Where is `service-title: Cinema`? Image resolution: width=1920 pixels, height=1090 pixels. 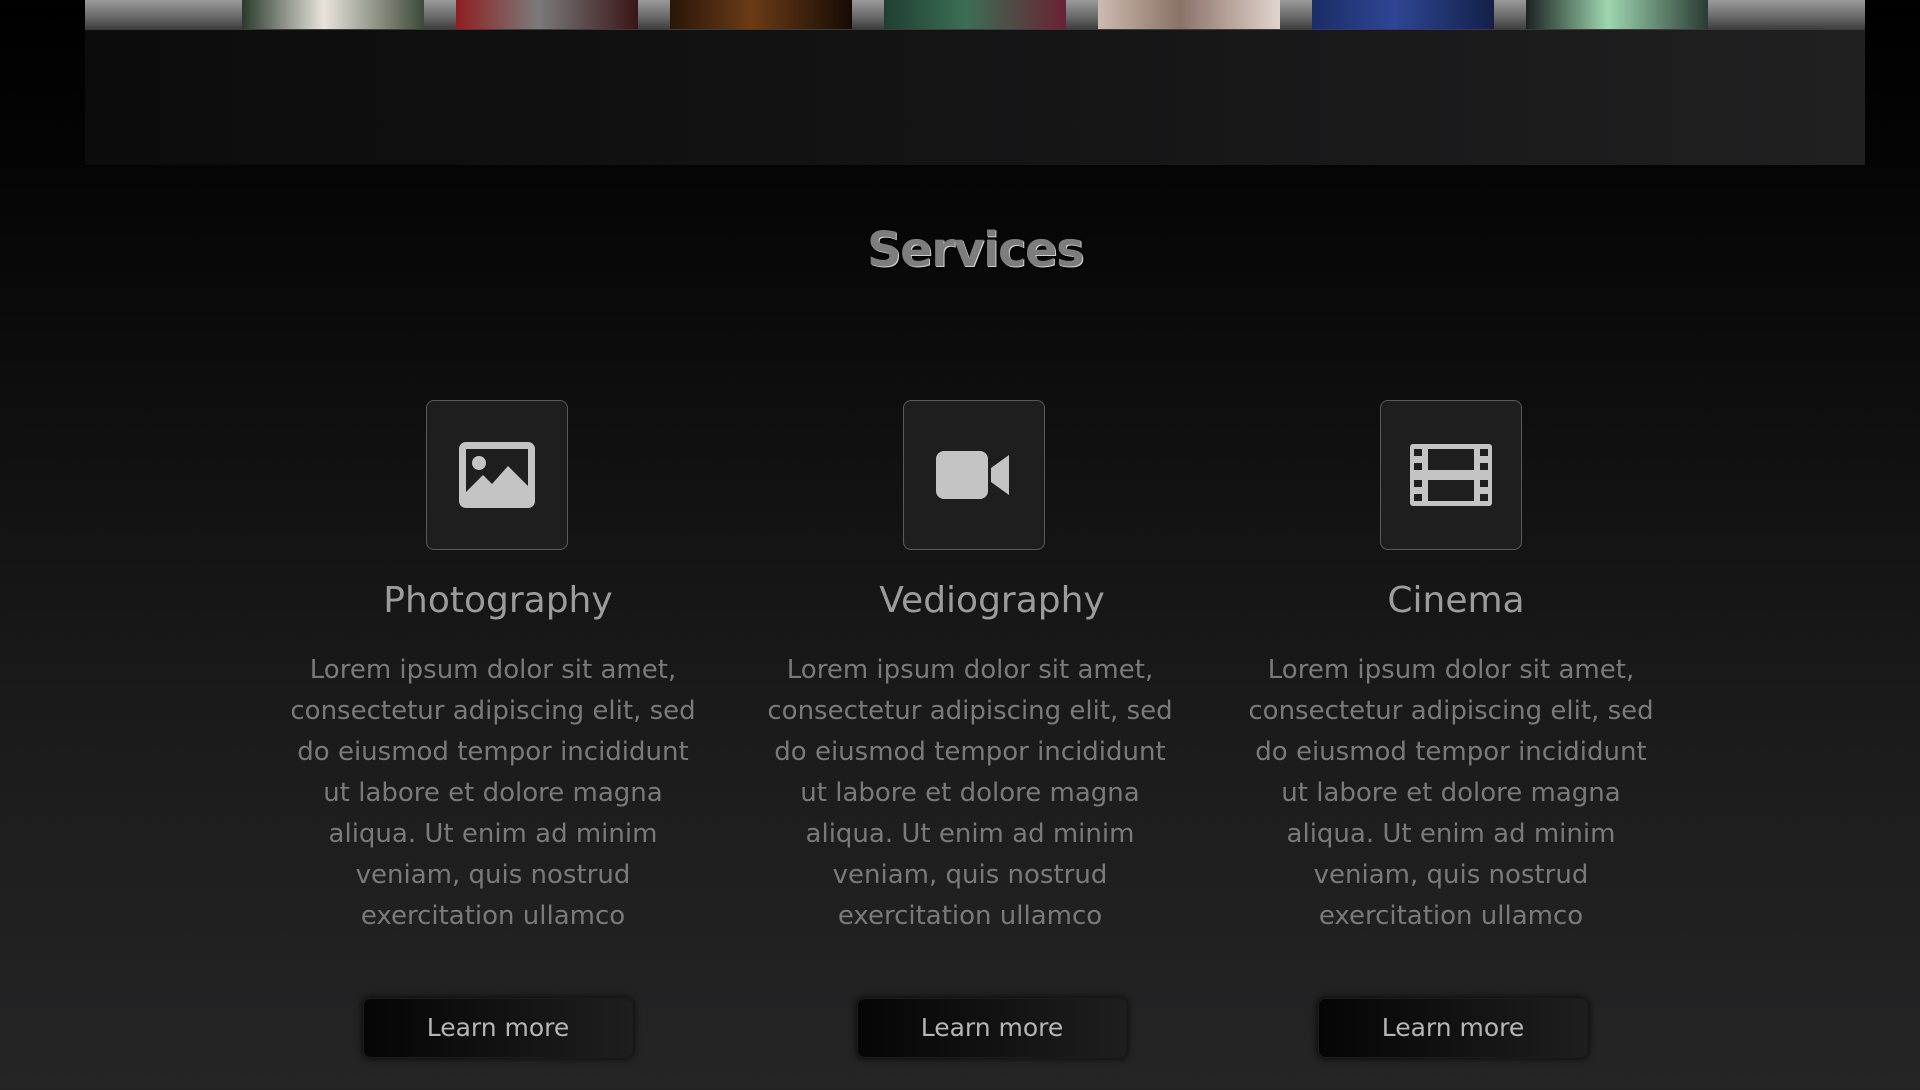
service-title: Cinema is located at coordinates (1456, 600).